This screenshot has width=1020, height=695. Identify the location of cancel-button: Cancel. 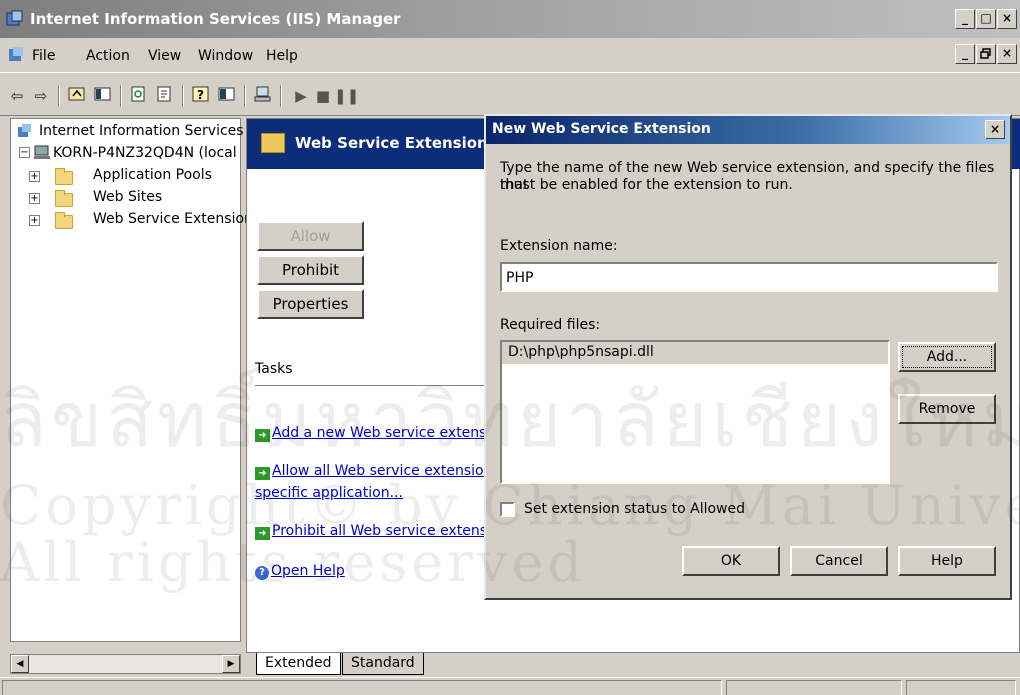
(839, 561).